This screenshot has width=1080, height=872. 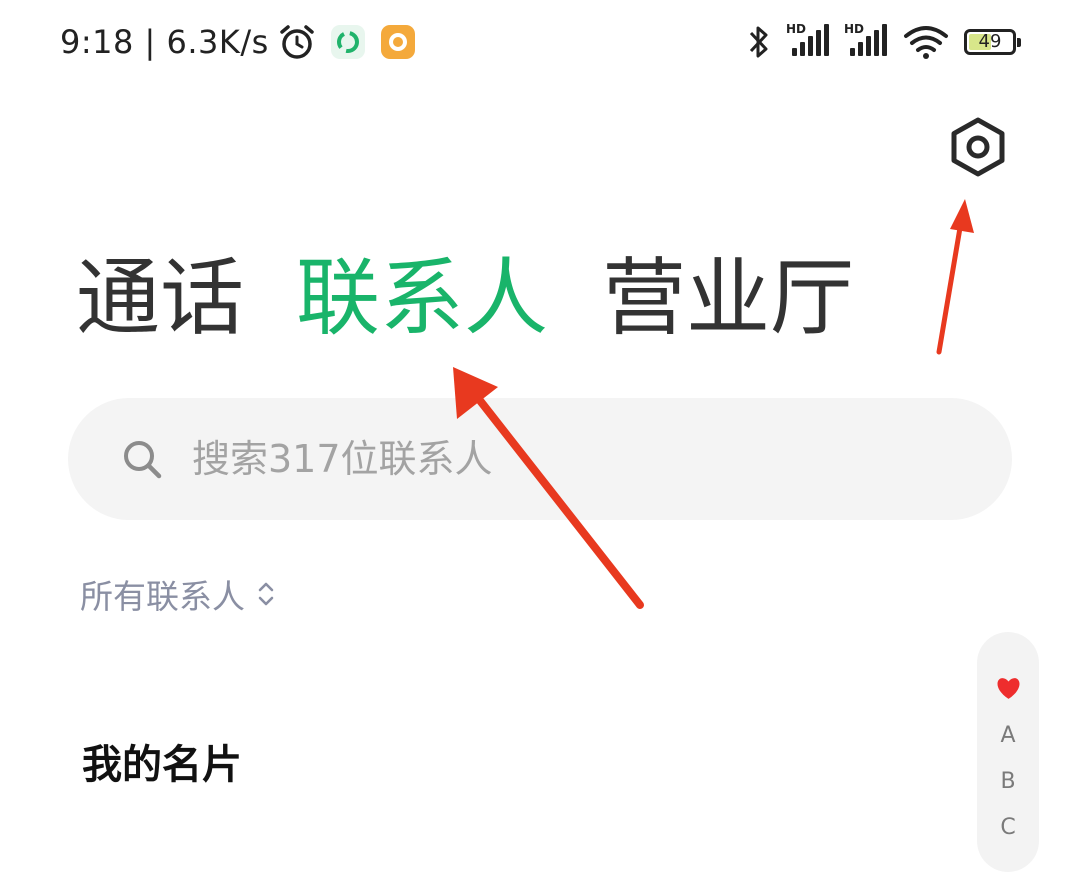 I want to click on tab-bar: 通话 联系人 营业厅, so click(x=465, y=298).